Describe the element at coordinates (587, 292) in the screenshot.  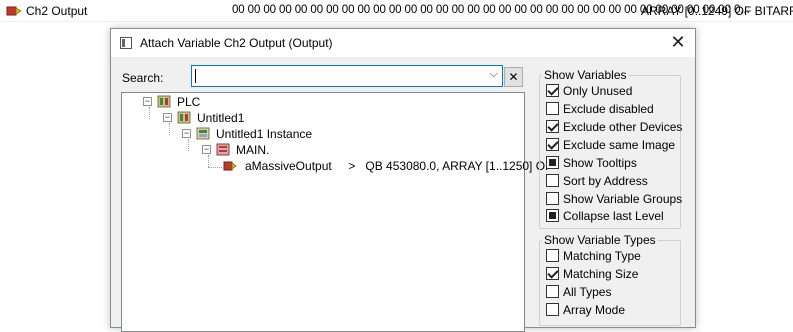
I see `checkbox-label: All Types` at that location.